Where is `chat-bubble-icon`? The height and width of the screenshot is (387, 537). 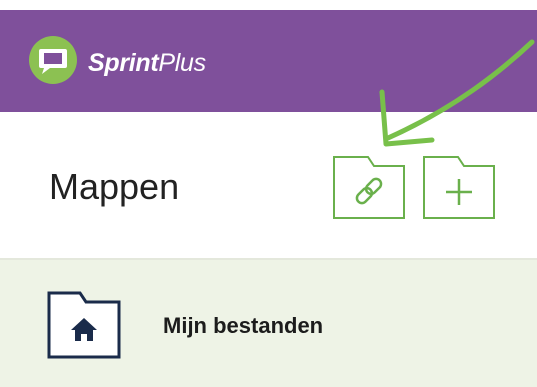 chat-bubble-icon is located at coordinates (53, 60).